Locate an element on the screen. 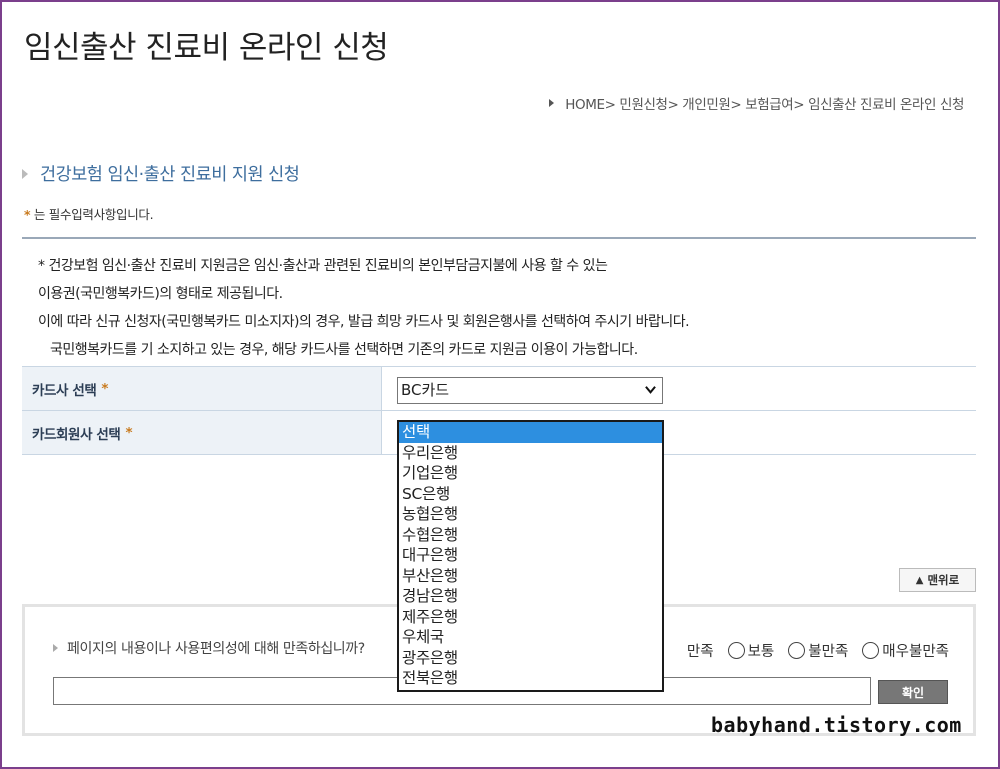 The width and height of the screenshot is (1000, 769). required-note: * 는 필수입력사항입니다. is located at coordinates (89, 213).